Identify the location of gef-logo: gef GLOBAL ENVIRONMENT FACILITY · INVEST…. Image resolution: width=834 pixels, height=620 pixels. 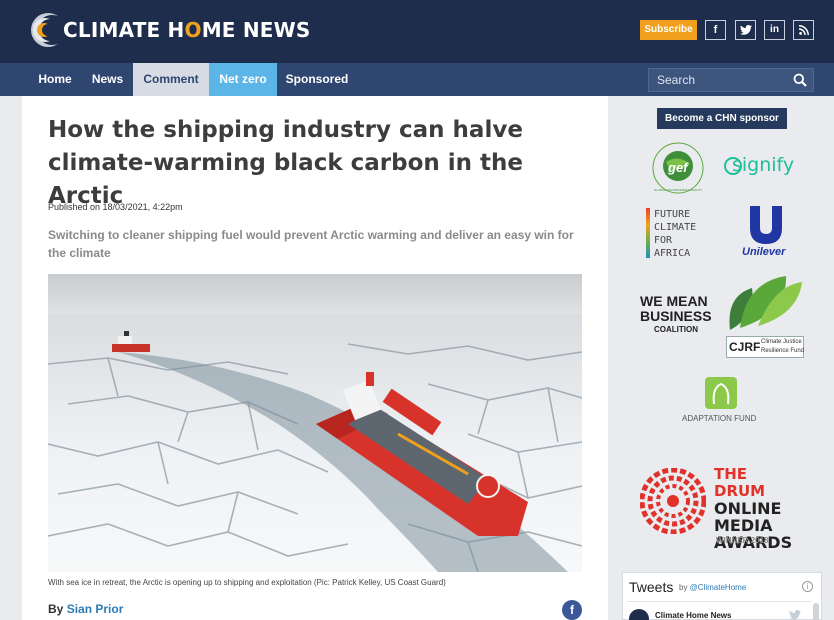
(678, 168).